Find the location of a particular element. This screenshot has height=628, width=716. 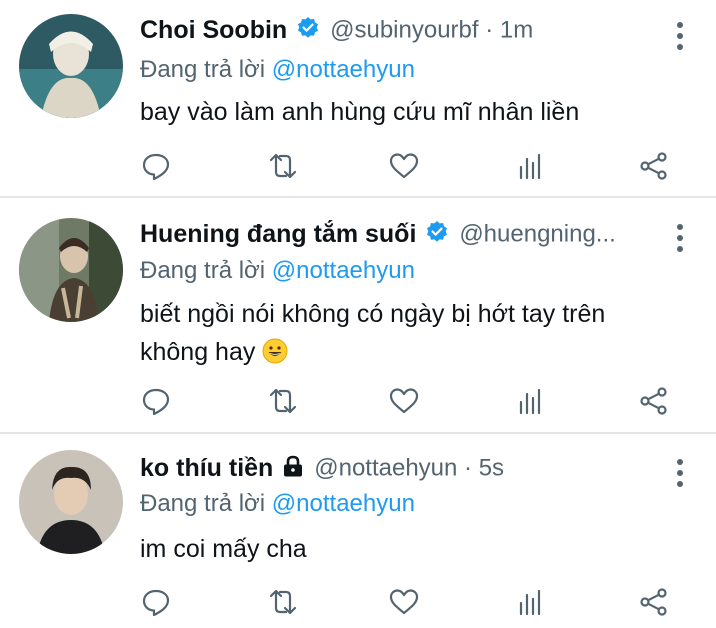

tweet-text-line: im coi mấy cha is located at coordinates (223, 549).